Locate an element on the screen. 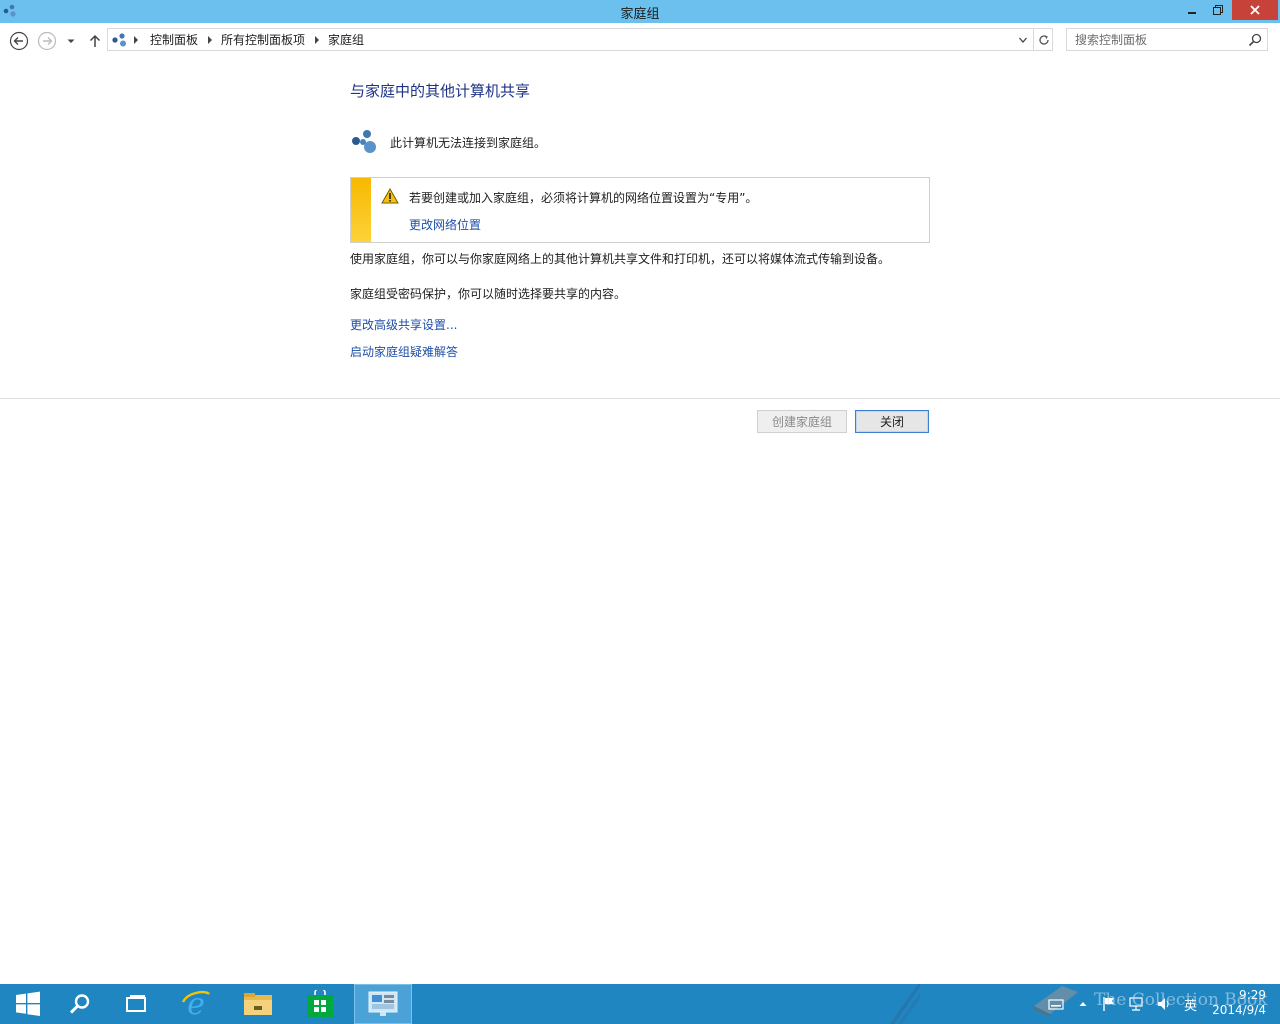  up-button is located at coordinates (95, 41).